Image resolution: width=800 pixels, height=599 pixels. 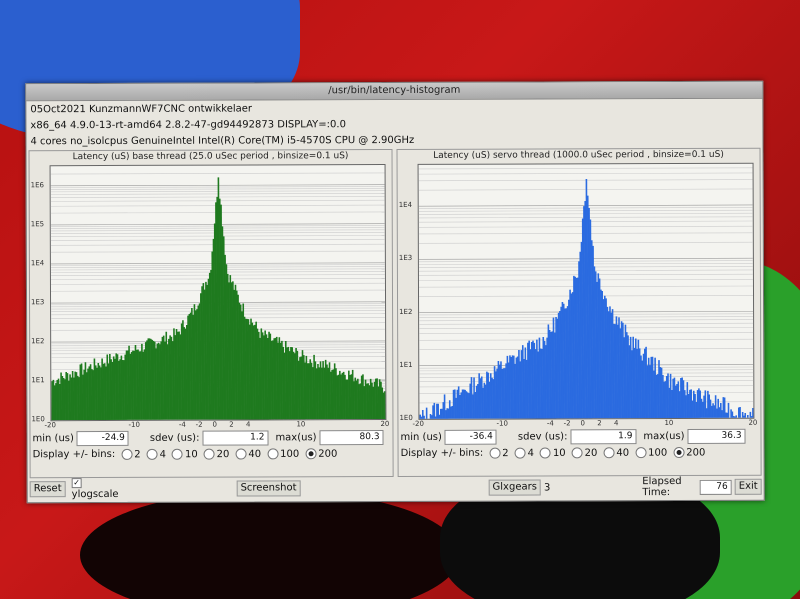 I want to click on servo-bins-selector: Display +/- bins: 2 4 10 20 40 100 200, so click(x=579, y=453).